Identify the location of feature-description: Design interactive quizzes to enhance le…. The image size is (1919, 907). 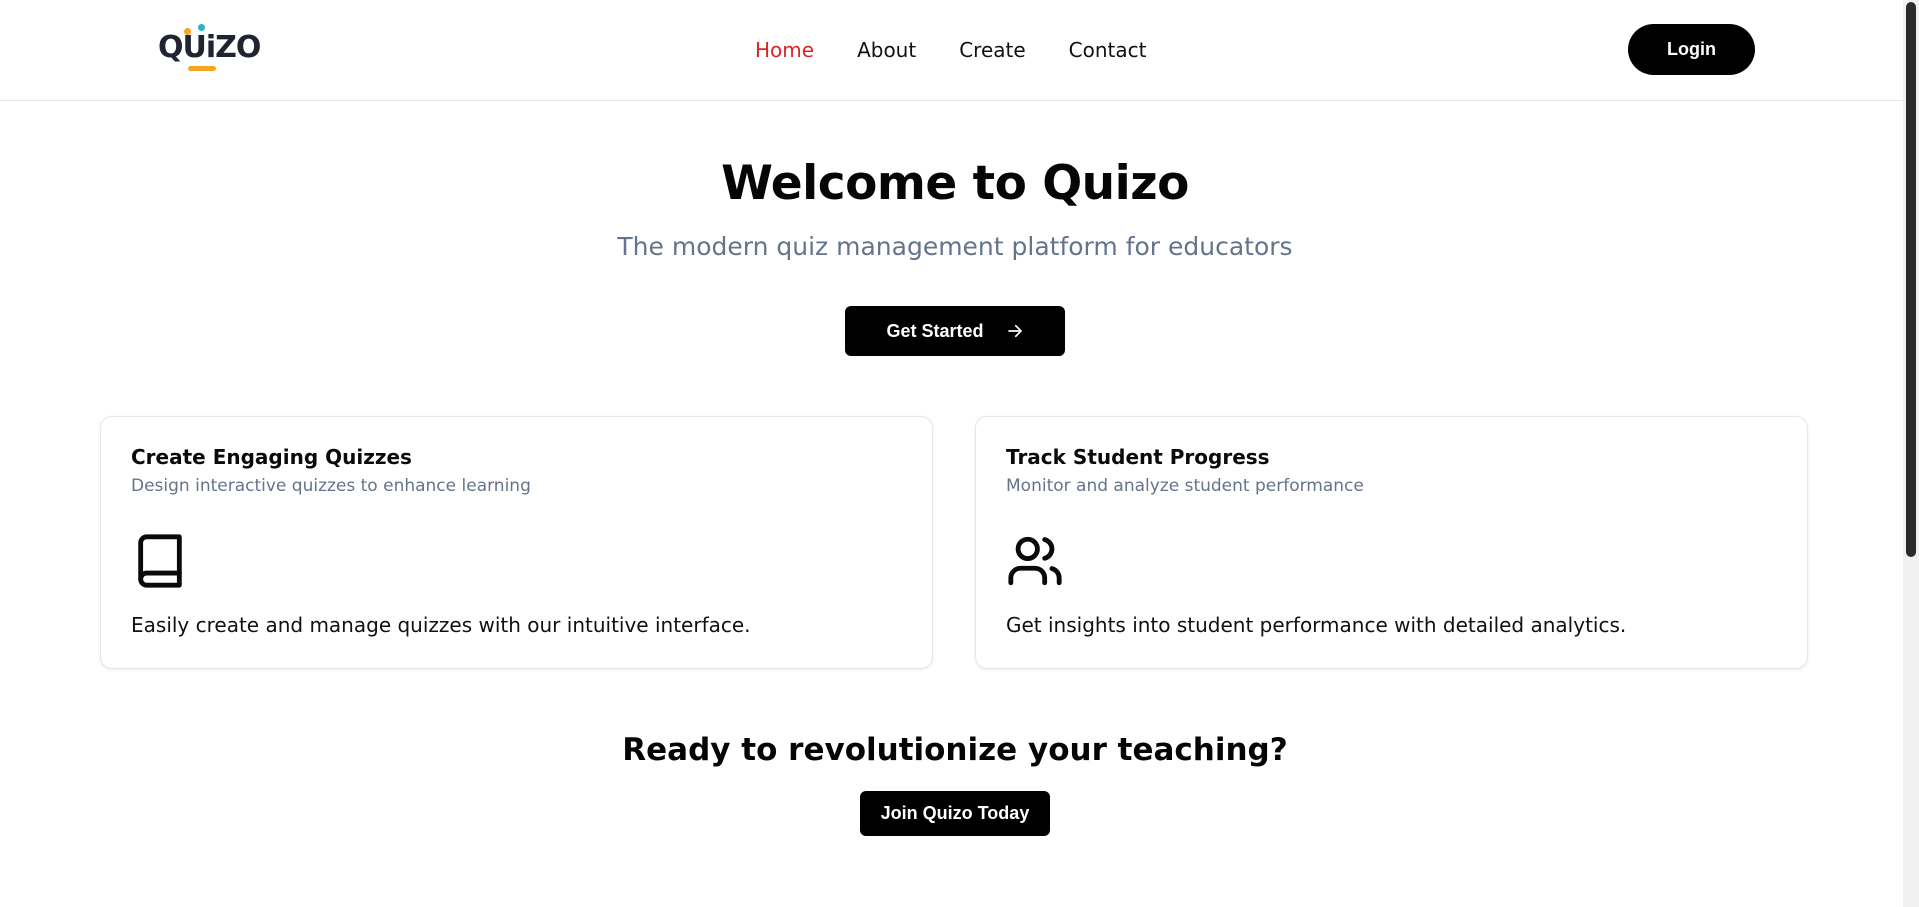
(331, 486).